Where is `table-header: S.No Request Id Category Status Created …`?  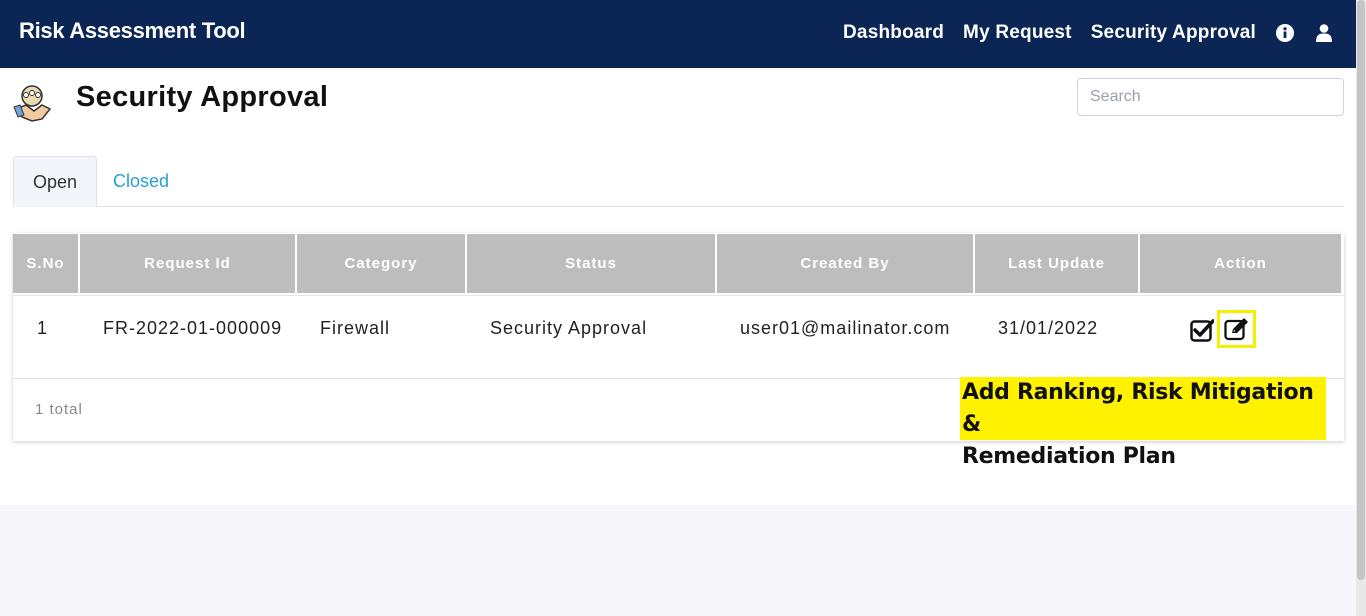 table-header: S.No Request Id Category Status Created … is located at coordinates (678, 264).